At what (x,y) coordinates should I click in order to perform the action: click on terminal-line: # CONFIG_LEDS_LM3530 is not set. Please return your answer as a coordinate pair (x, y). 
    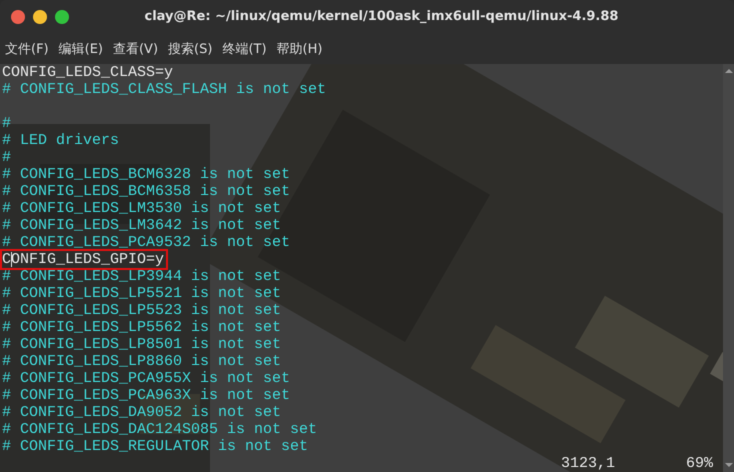
    Looking at the image, I should click on (142, 208).